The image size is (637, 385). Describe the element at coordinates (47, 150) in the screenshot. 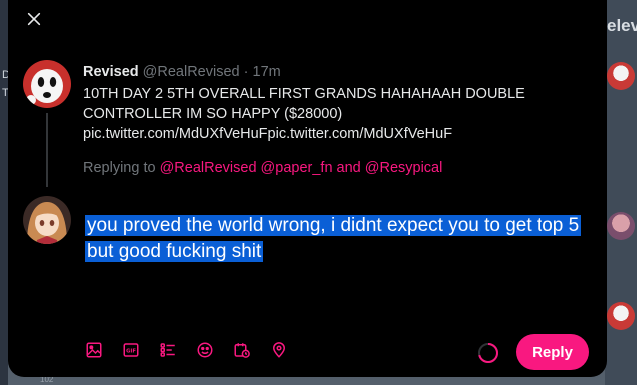

I see `thread-connector` at that location.